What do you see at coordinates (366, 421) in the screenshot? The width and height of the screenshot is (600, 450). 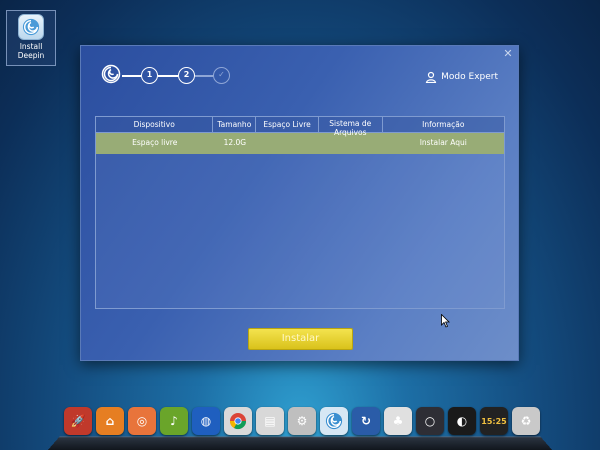 I see `update-icon: ↻` at bounding box center [366, 421].